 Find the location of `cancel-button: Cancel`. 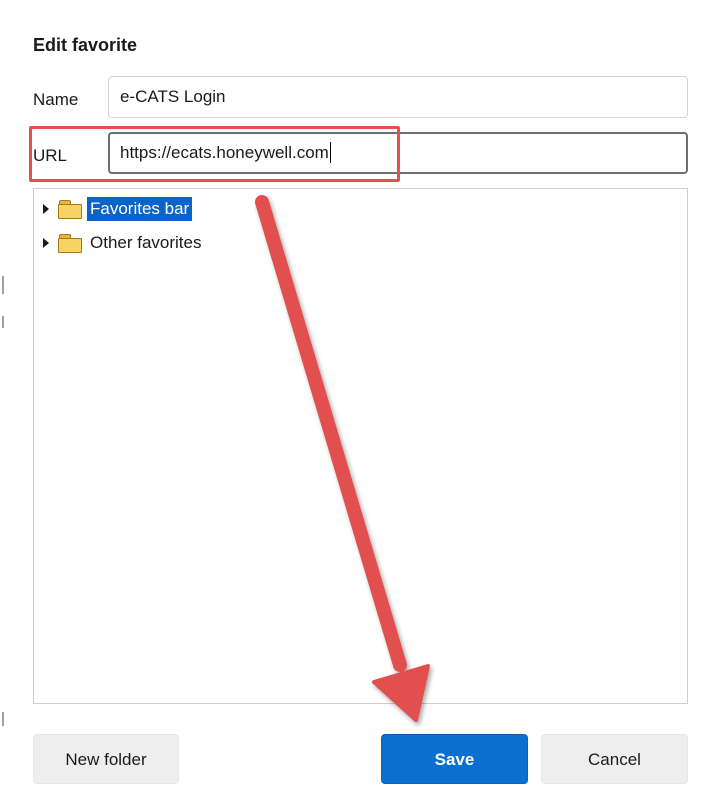

cancel-button: Cancel is located at coordinates (614, 759).